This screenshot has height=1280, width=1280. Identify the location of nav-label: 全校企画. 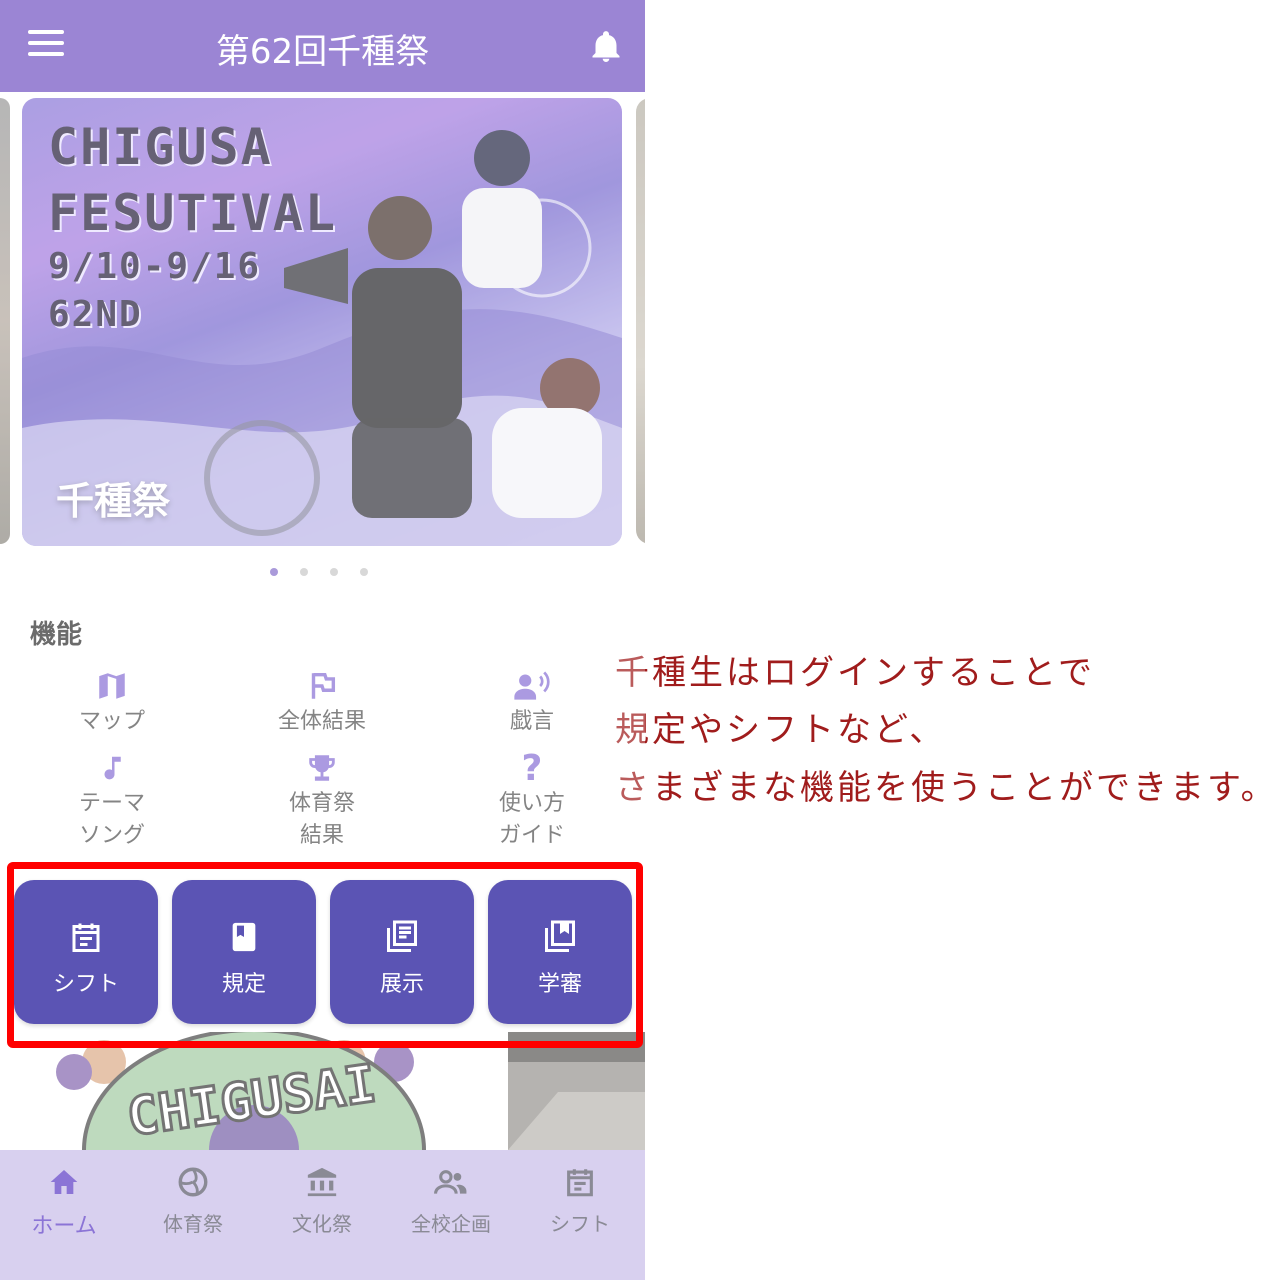
(451, 1224).